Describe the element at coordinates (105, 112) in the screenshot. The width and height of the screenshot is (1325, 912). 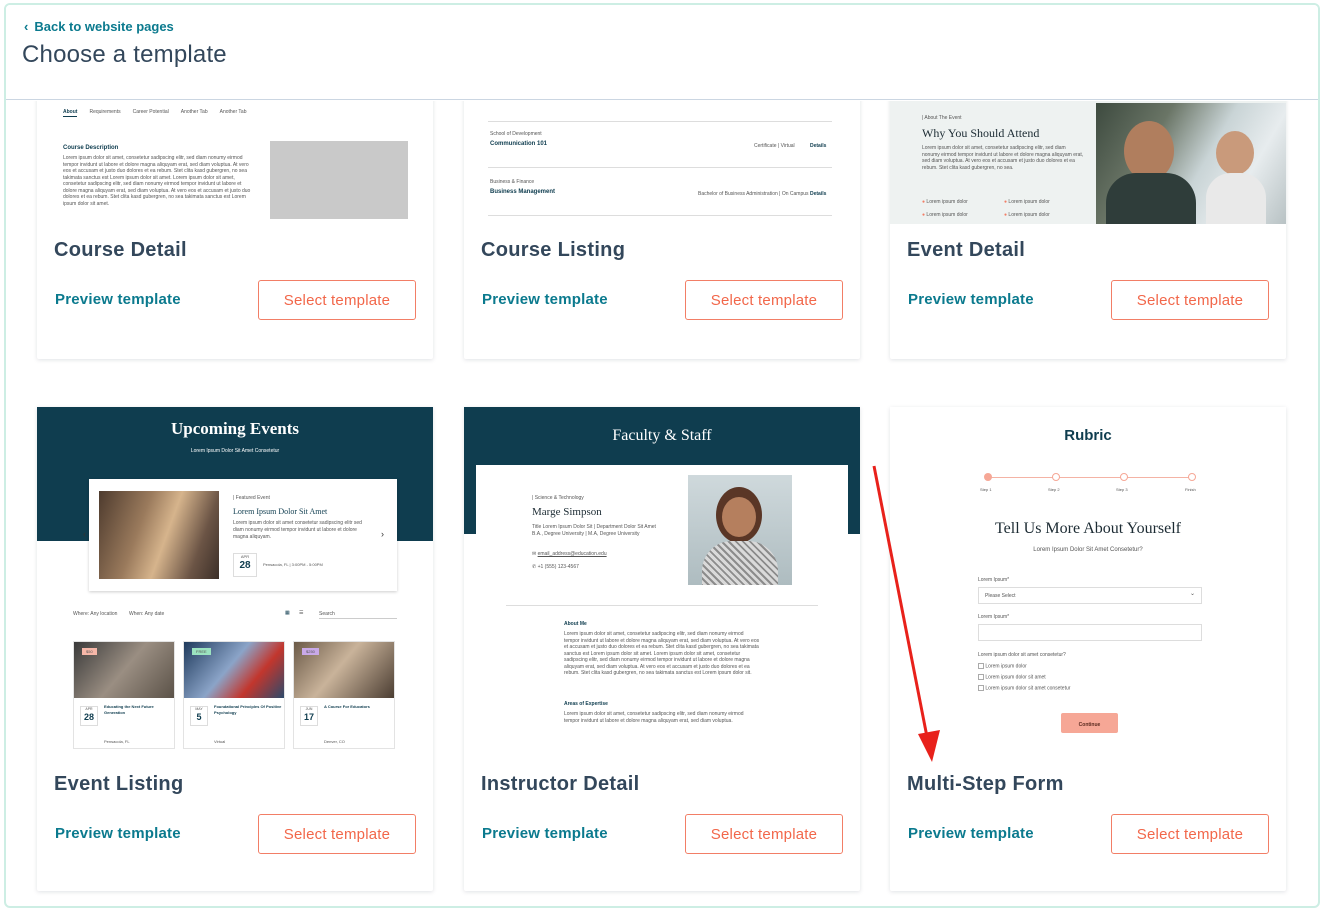
I see `thumb-tab: Requirements` at that location.